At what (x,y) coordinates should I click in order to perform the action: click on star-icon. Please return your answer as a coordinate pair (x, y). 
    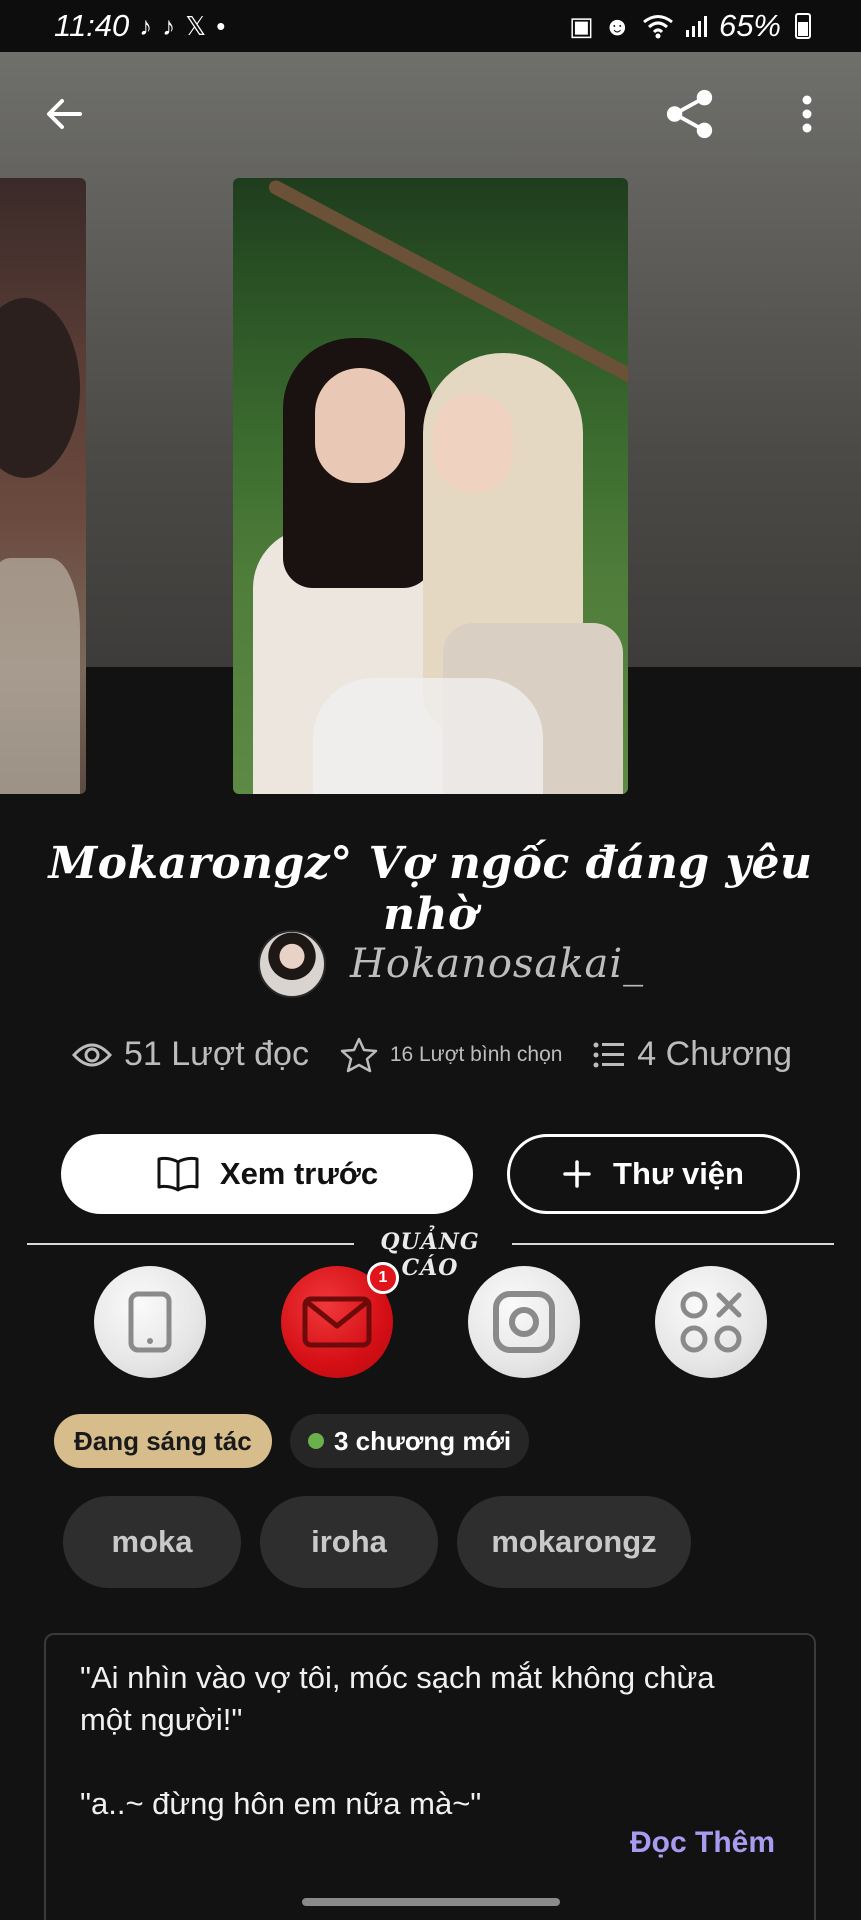
    Looking at the image, I should click on (359, 1054).